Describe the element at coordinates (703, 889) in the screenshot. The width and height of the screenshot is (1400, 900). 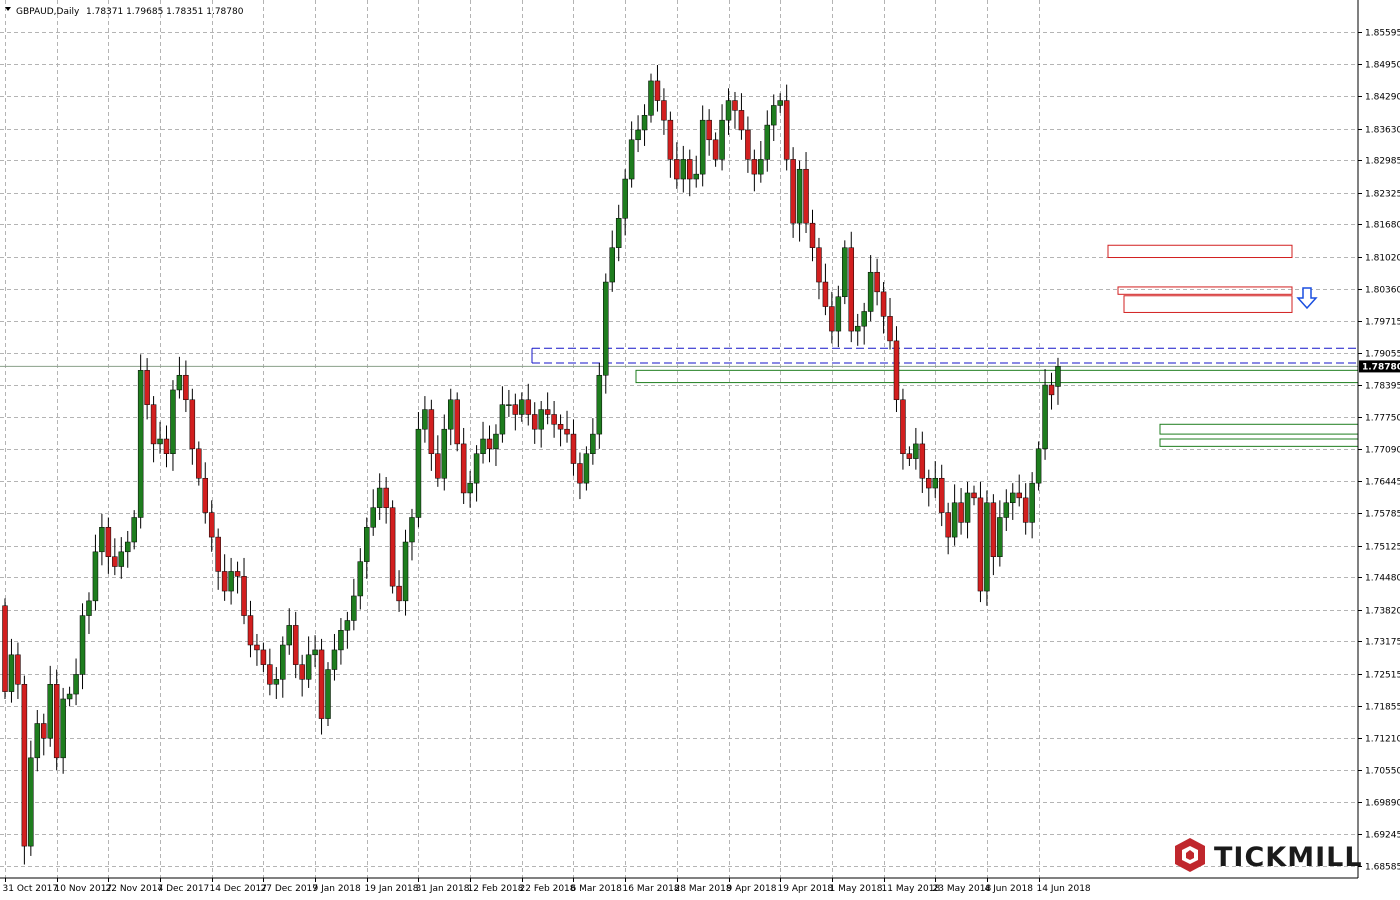
I see `time-tick-label: 28 Mar 2018` at that location.